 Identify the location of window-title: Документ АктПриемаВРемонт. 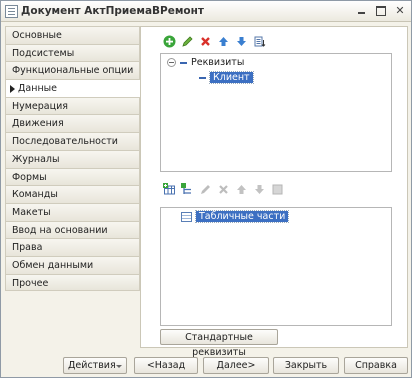
(112, 11).